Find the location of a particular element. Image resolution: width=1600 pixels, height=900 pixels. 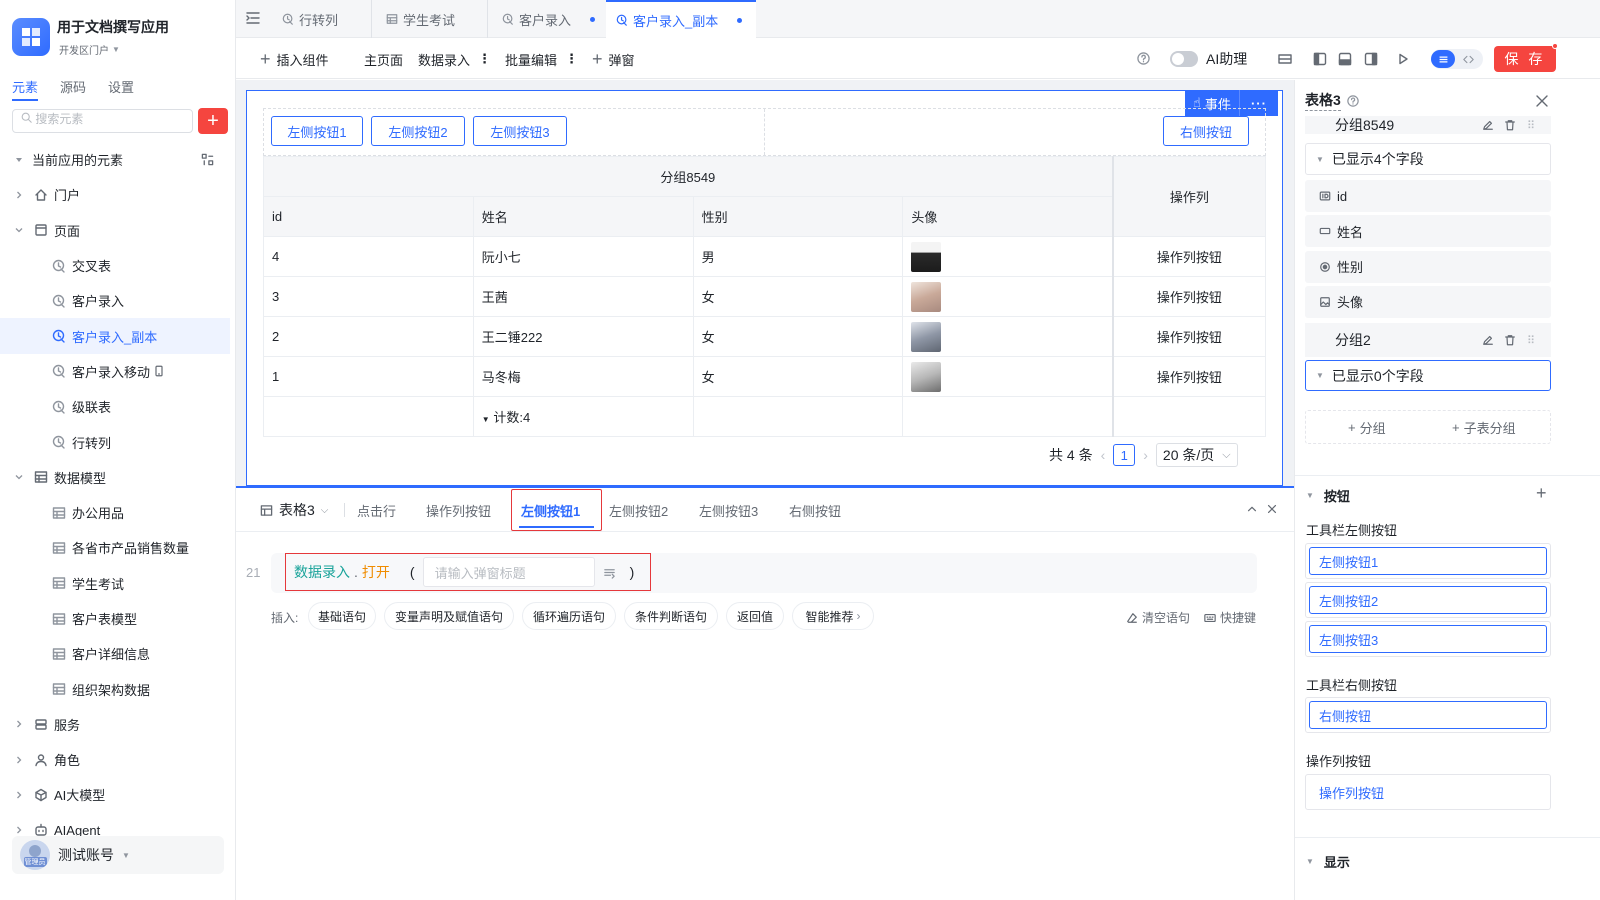

add-button-icon: + is located at coordinates (1541, 493).